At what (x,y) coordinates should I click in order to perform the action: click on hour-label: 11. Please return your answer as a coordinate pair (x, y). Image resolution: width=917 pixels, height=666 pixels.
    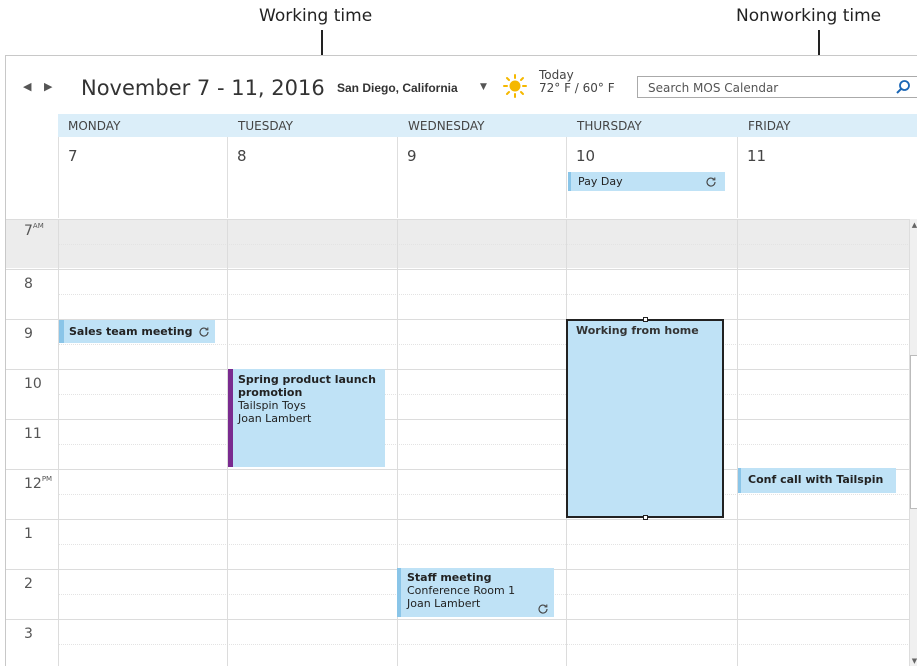
    Looking at the image, I should click on (33, 434).